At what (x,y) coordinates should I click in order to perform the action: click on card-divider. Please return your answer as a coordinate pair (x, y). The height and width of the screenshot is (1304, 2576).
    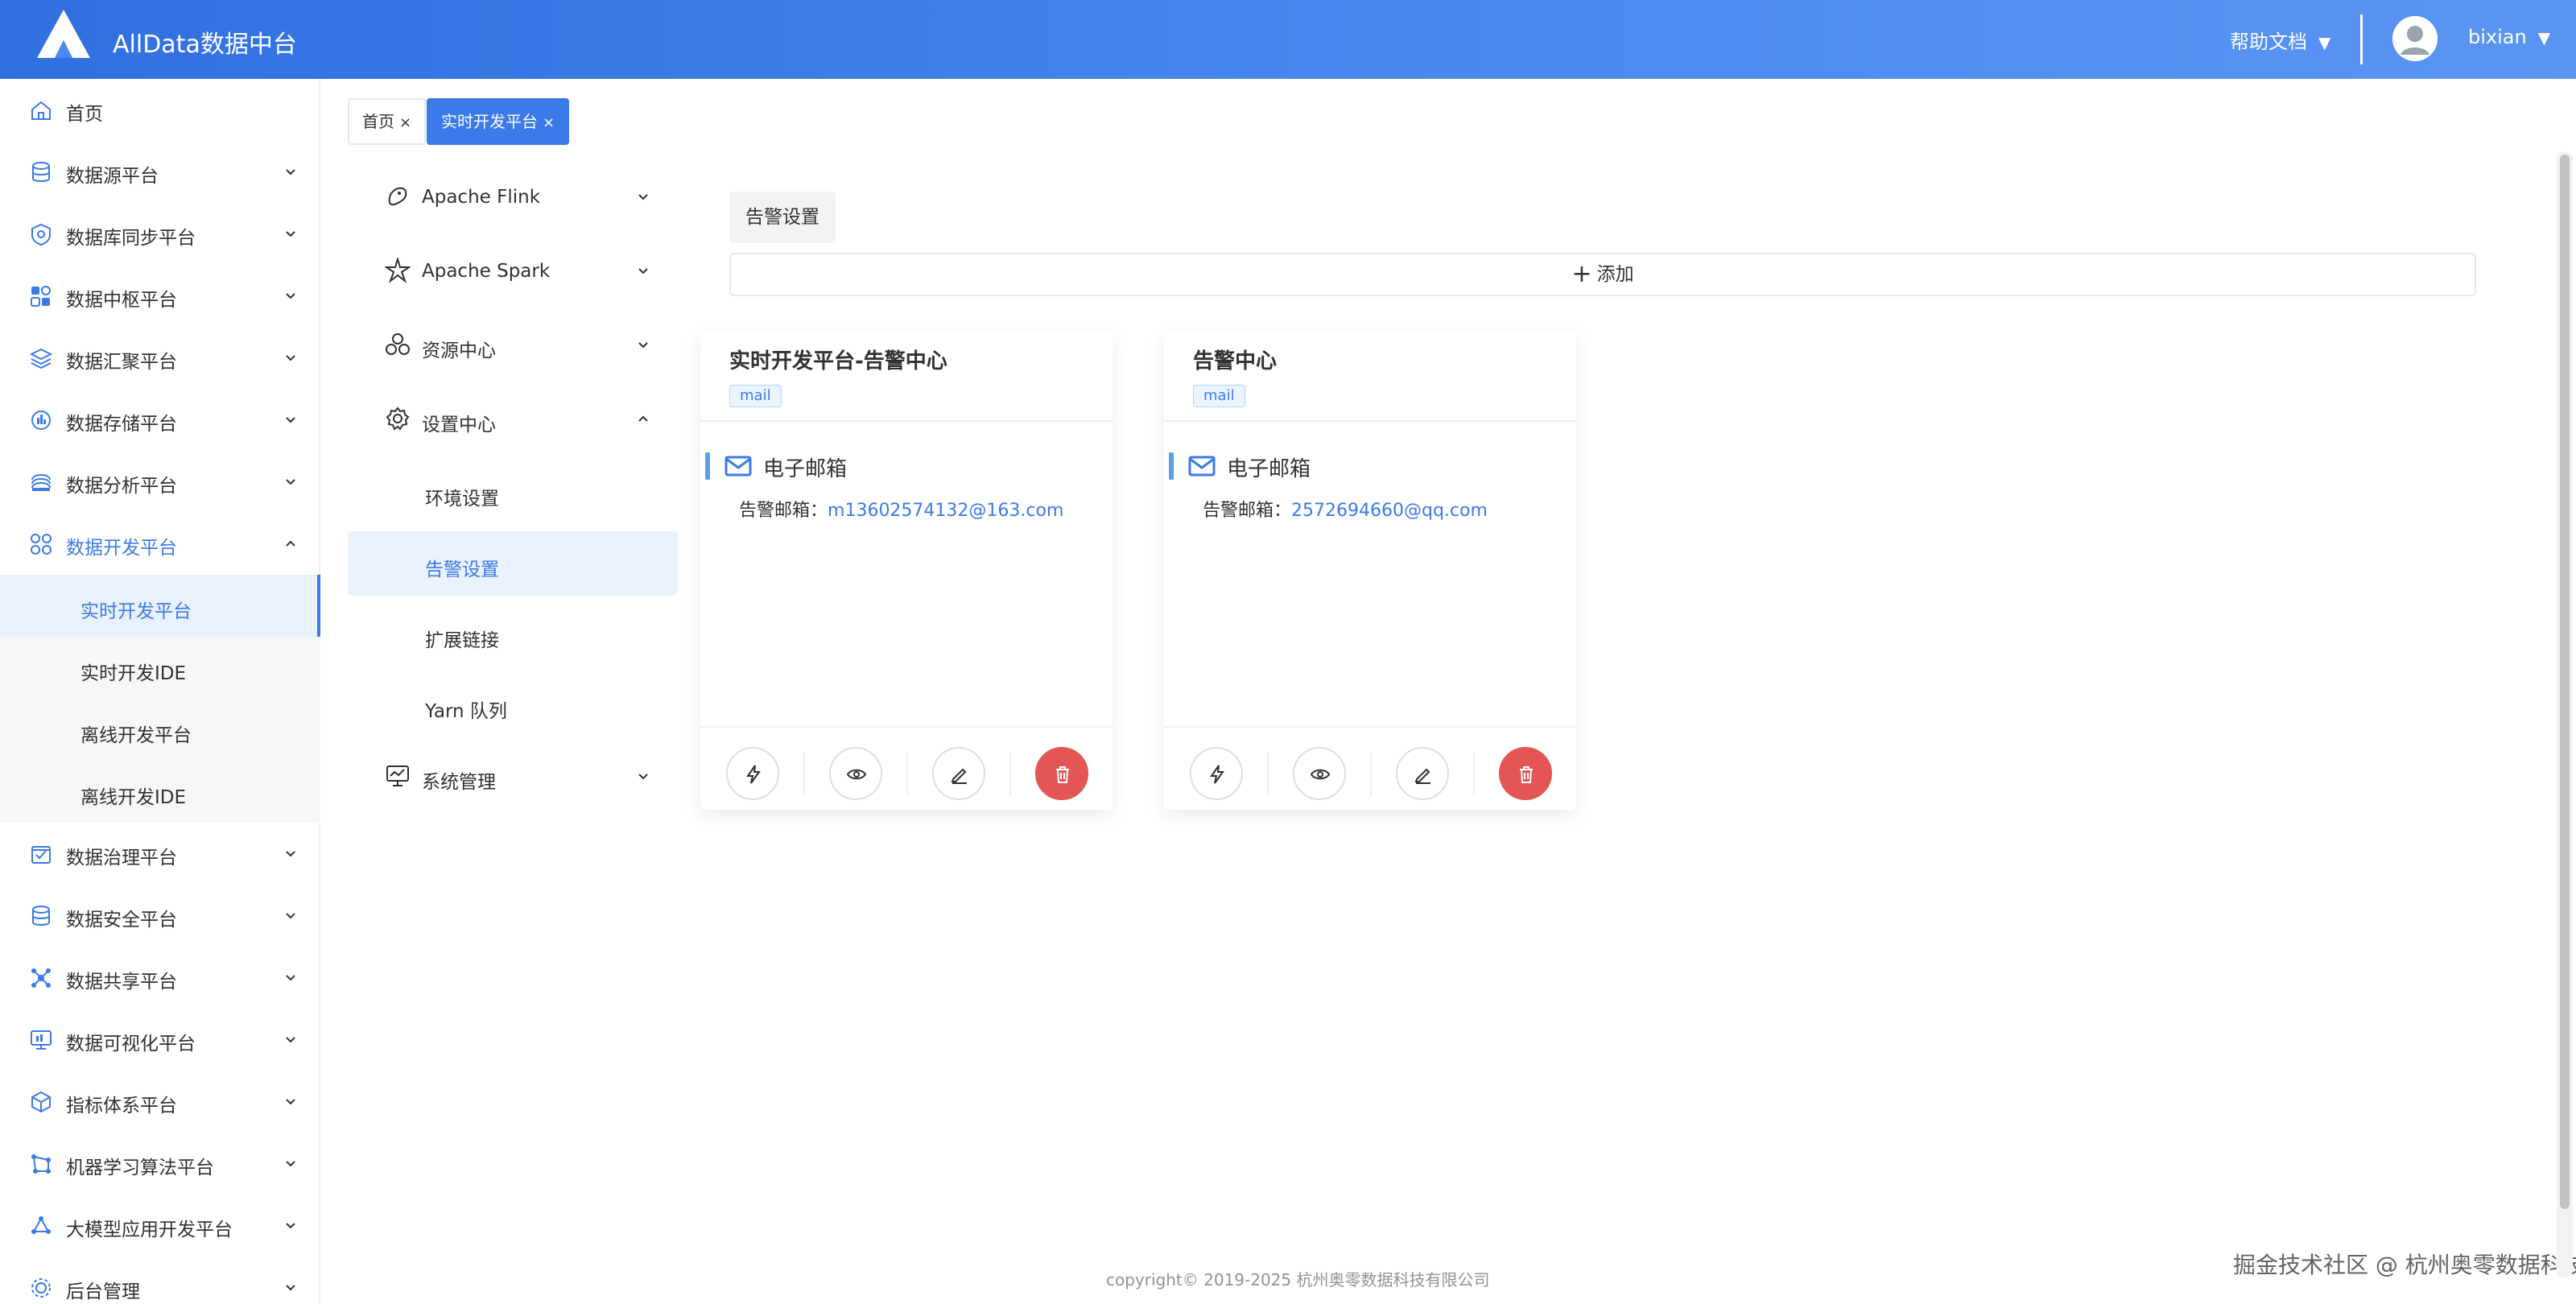
    Looking at the image, I should click on (1370, 421).